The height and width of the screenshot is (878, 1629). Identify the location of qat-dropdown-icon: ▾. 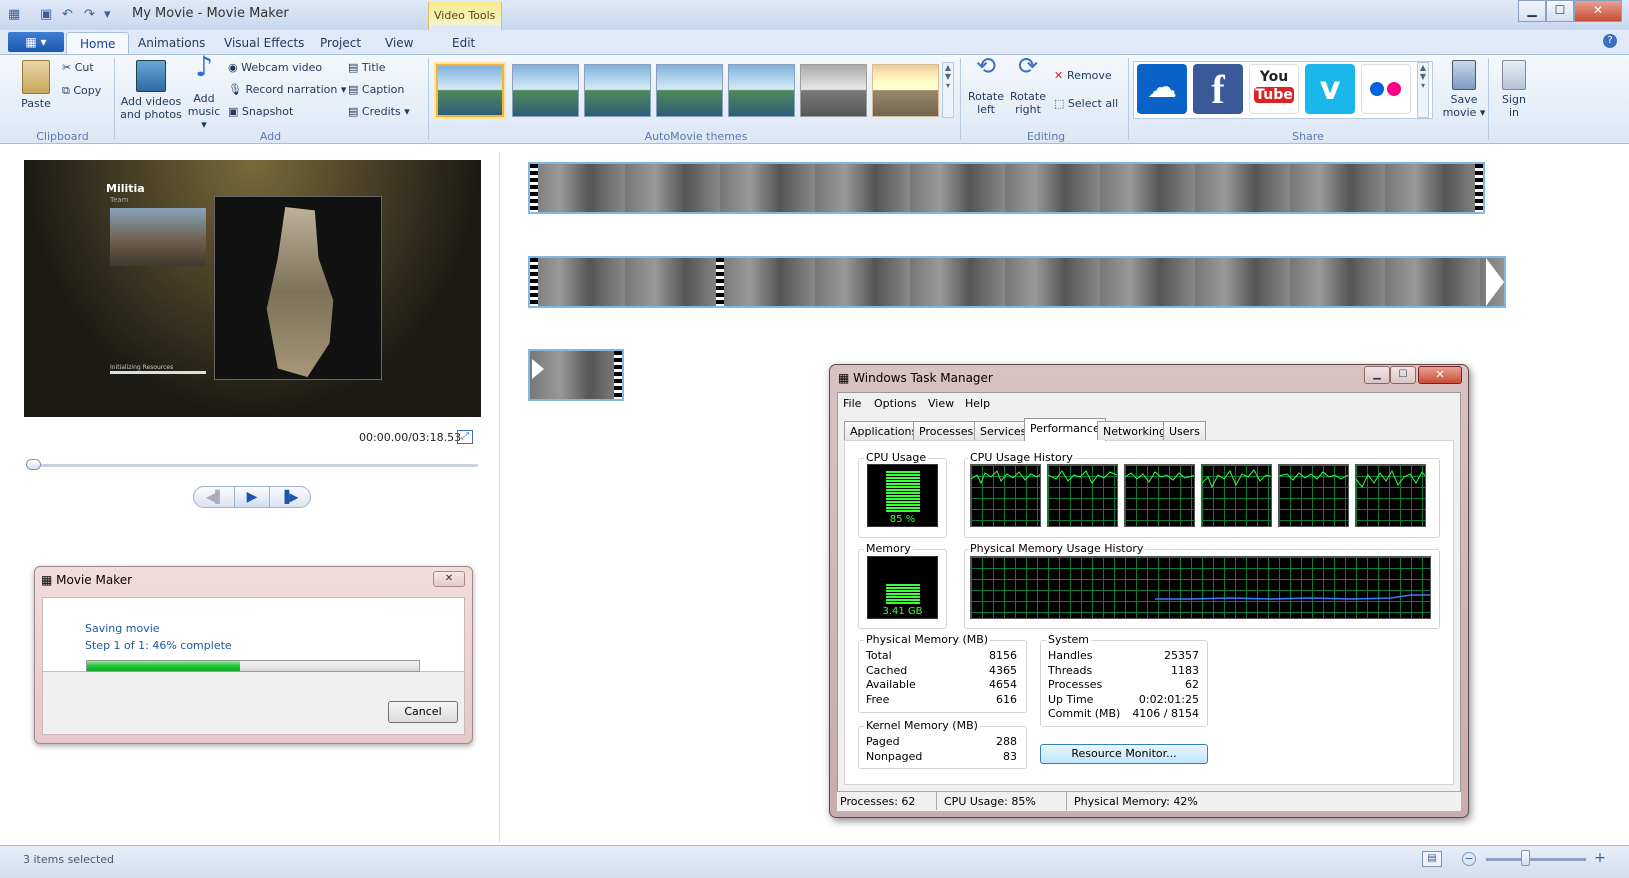
(112, 15).